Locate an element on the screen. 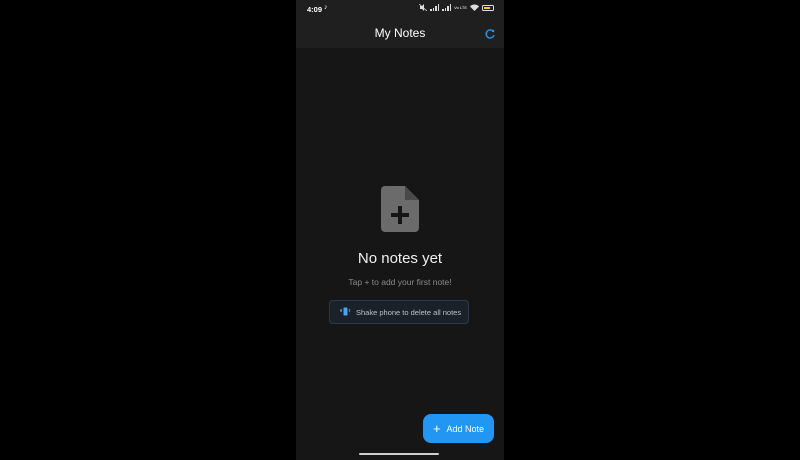  vibration-icon is located at coordinates (345, 312).